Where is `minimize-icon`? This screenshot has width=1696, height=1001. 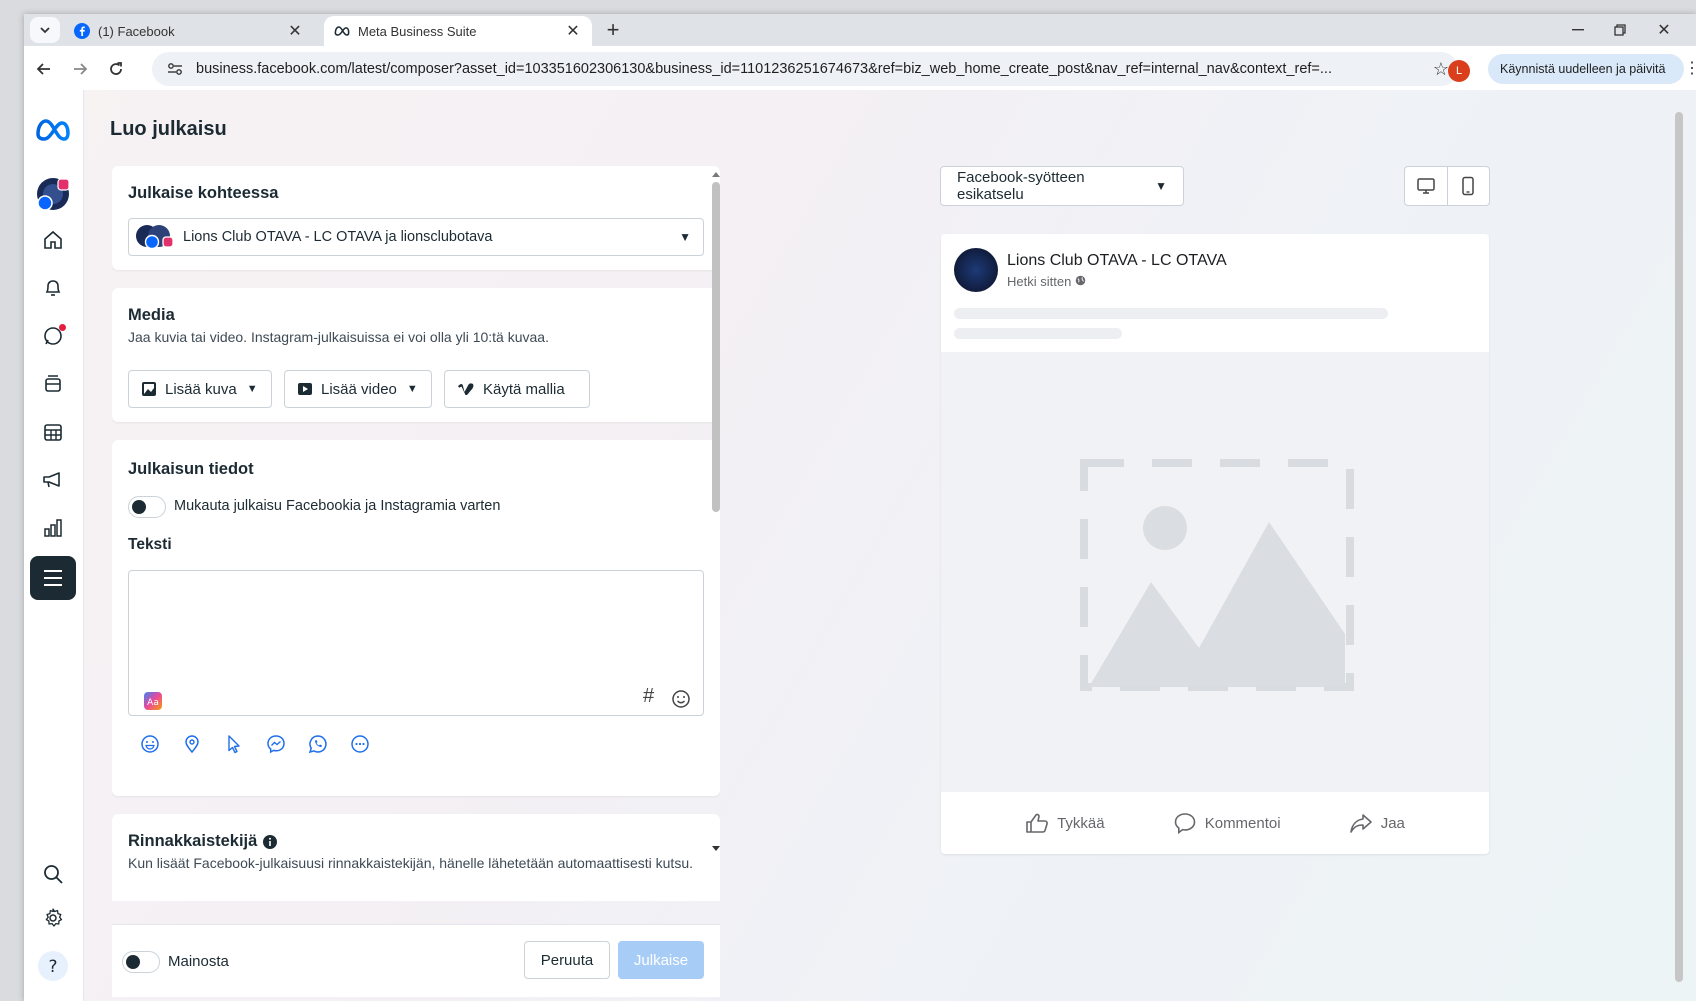
minimize-icon is located at coordinates (1578, 30).